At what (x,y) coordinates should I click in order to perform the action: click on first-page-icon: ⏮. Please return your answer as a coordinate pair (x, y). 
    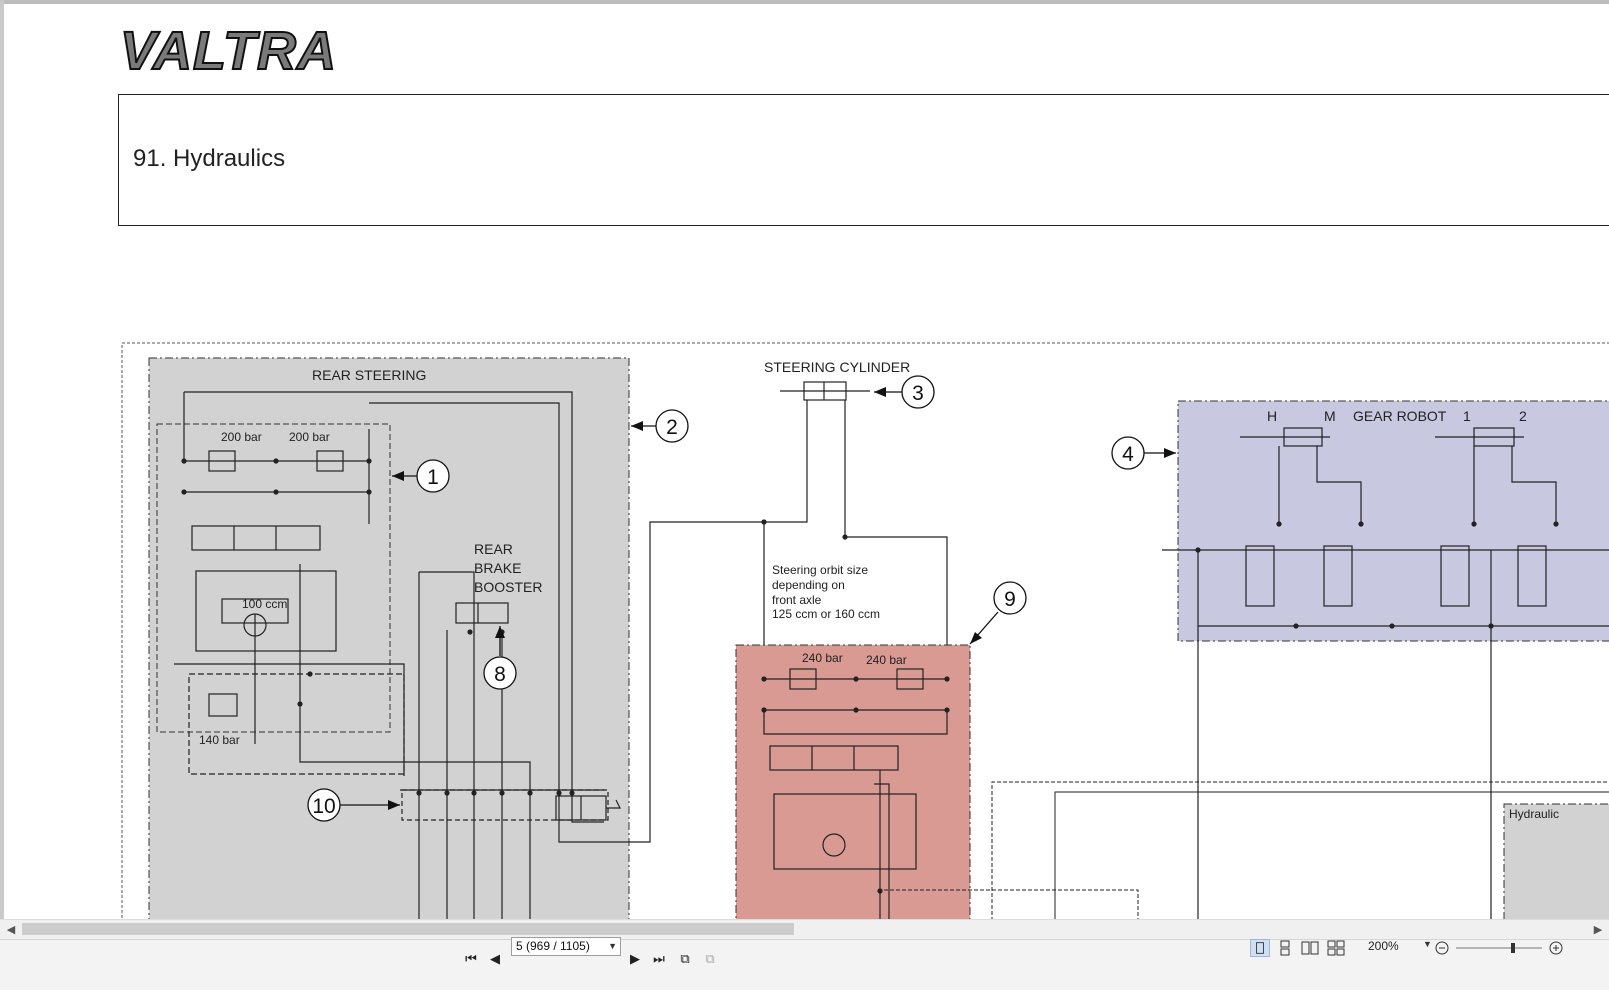
    Looking at the image, I should click on (471, 959).